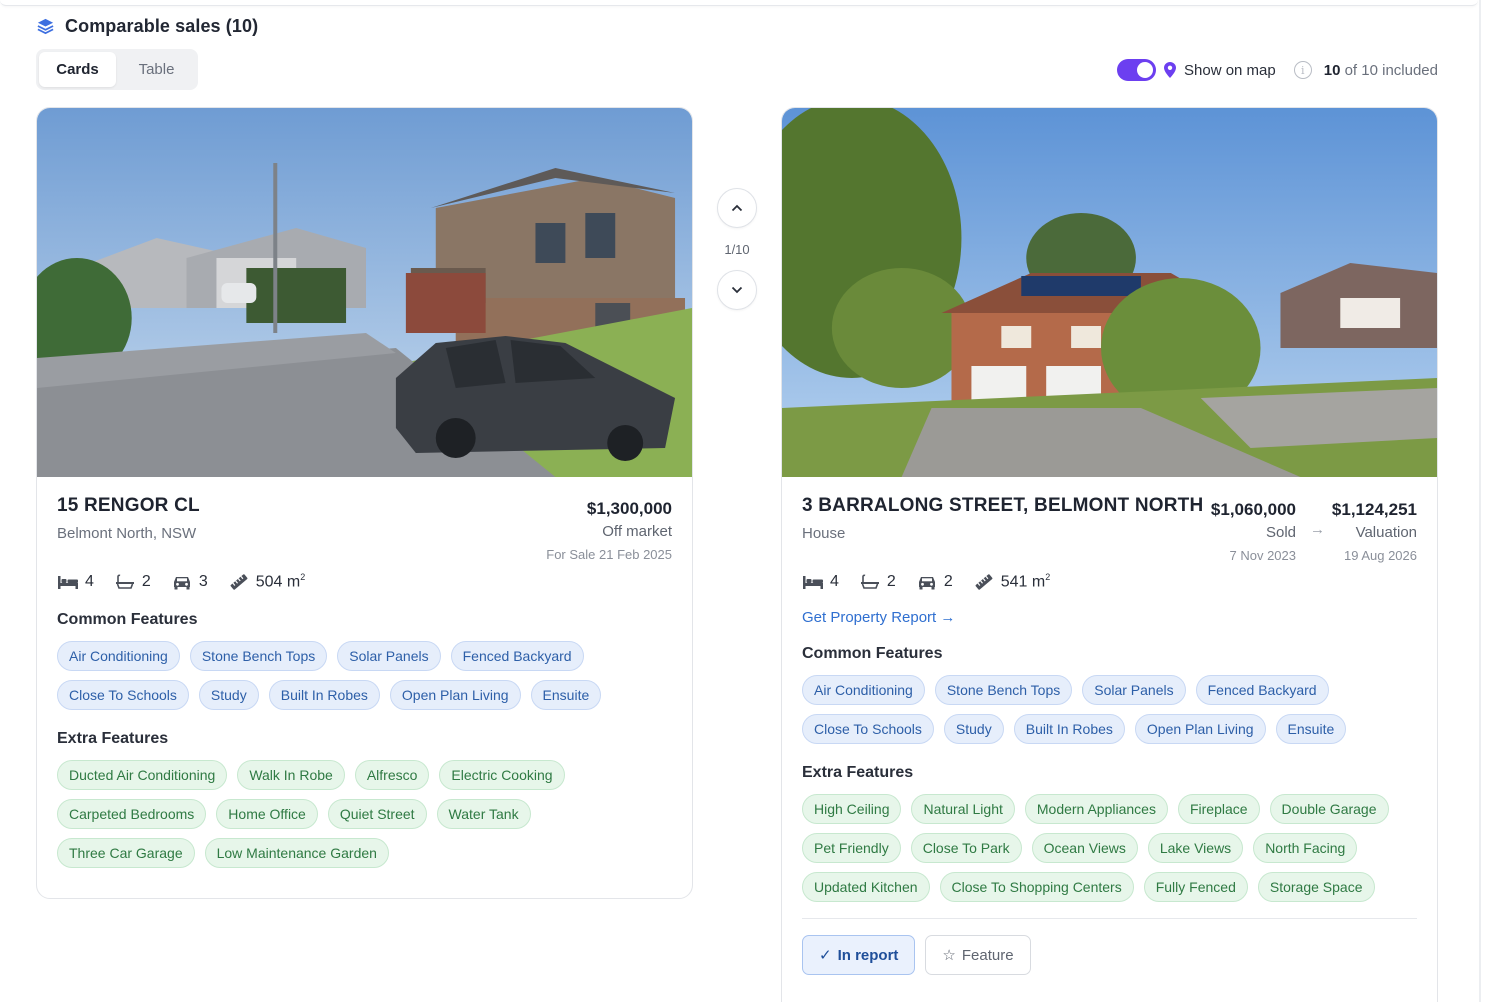 The height and width of the screenshot is (1002, 1500). I want to click on previous-button, so click(737, 208).